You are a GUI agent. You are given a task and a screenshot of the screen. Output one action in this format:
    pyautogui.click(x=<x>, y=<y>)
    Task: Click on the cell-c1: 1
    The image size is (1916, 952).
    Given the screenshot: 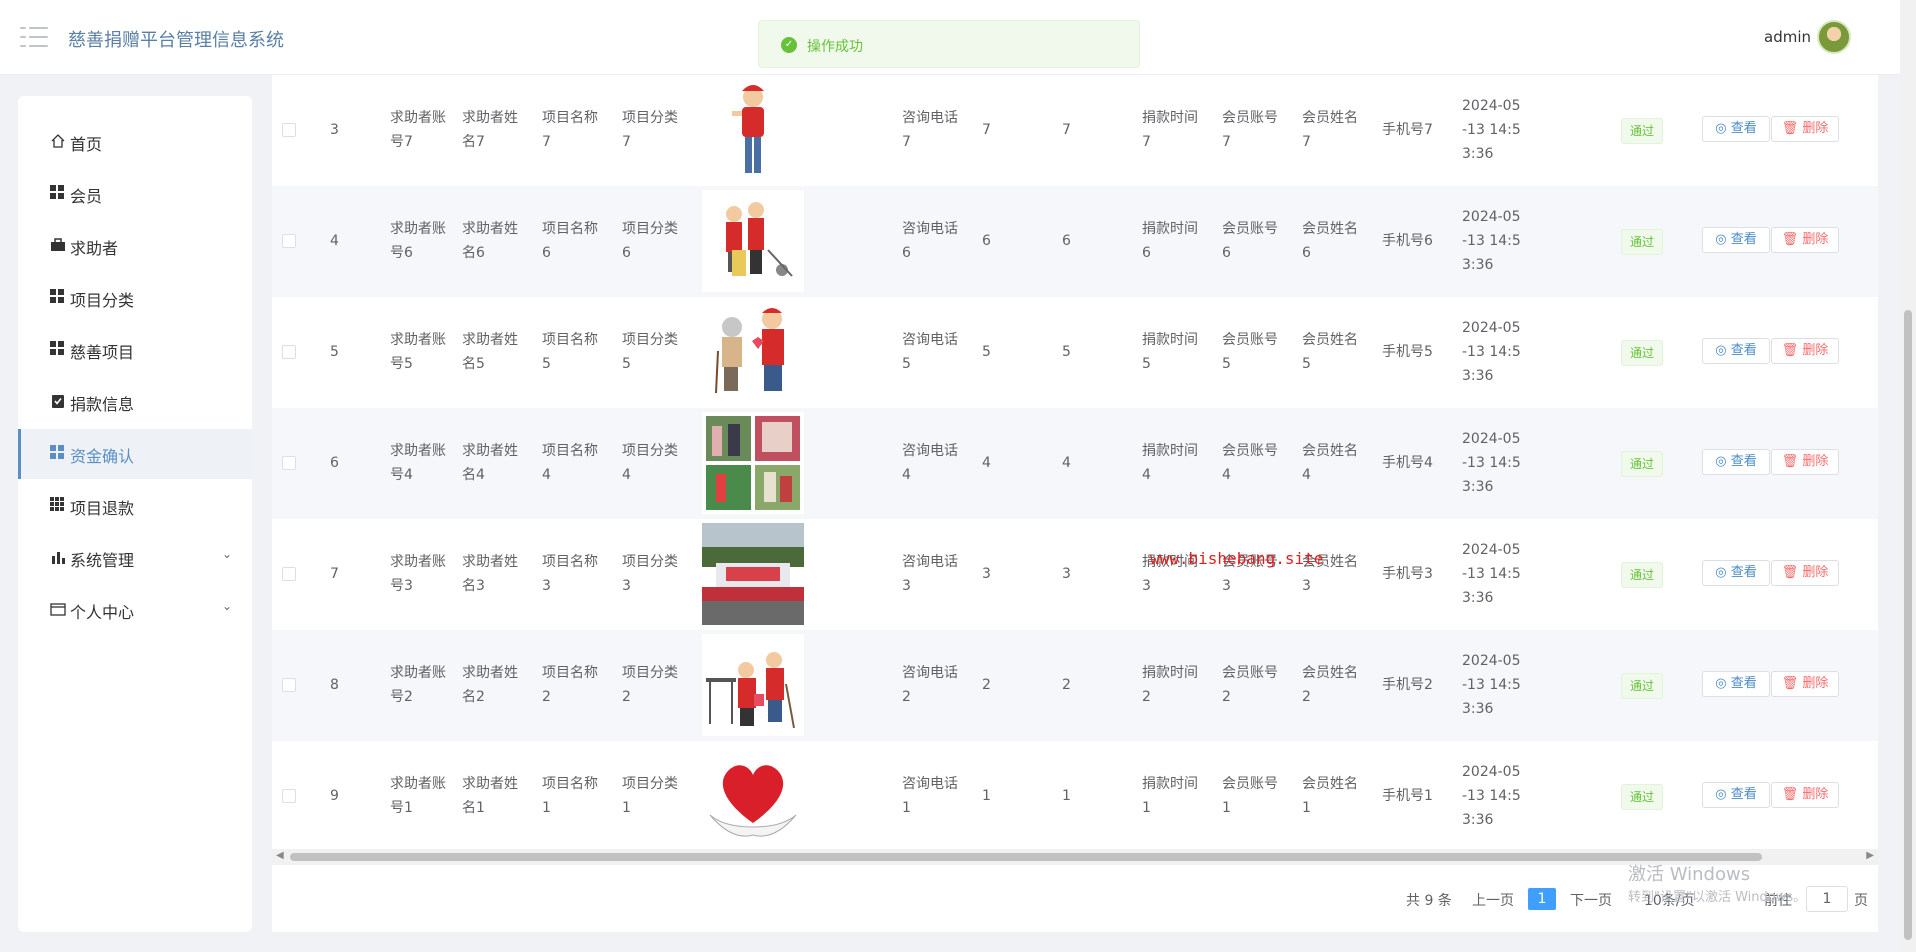 What is the action you would take?
    pyautogui.click(x=986, y=796)
    